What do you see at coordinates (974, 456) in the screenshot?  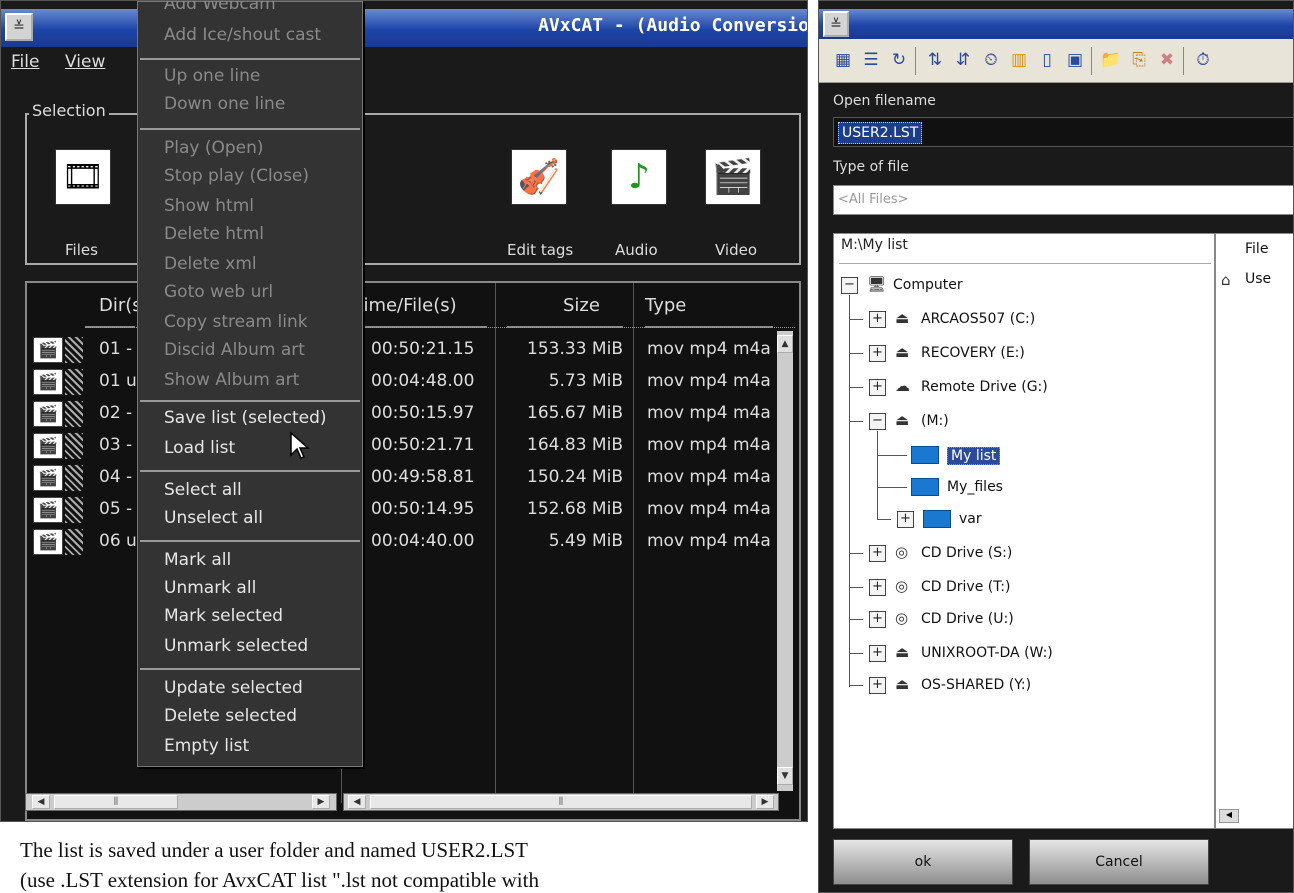 I see `tree-folder-my-list: My list` at bounding box center [974, 456].